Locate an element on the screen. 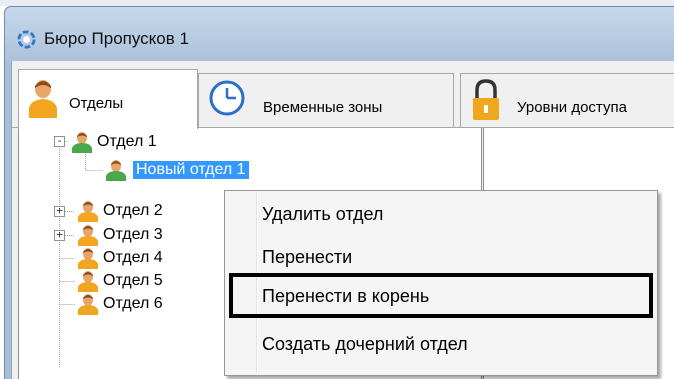  tree-node: Отдел 6 is located at coordinates (120, 304).